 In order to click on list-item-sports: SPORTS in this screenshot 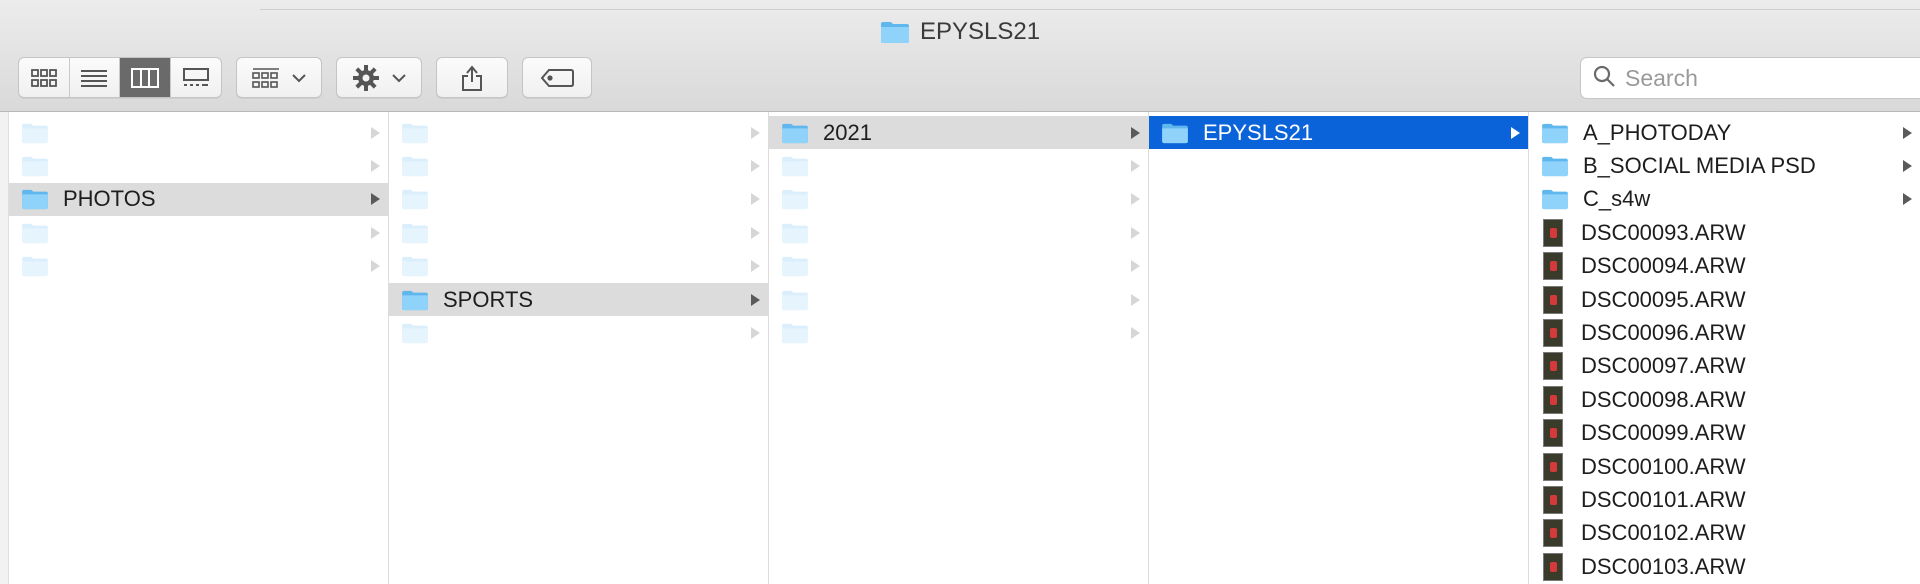, I will do `click(578, 299)`.